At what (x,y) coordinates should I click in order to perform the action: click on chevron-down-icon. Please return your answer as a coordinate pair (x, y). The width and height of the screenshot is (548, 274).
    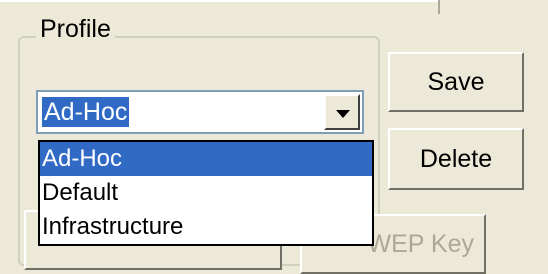
    Looking at the image, I should click on (343, 114).